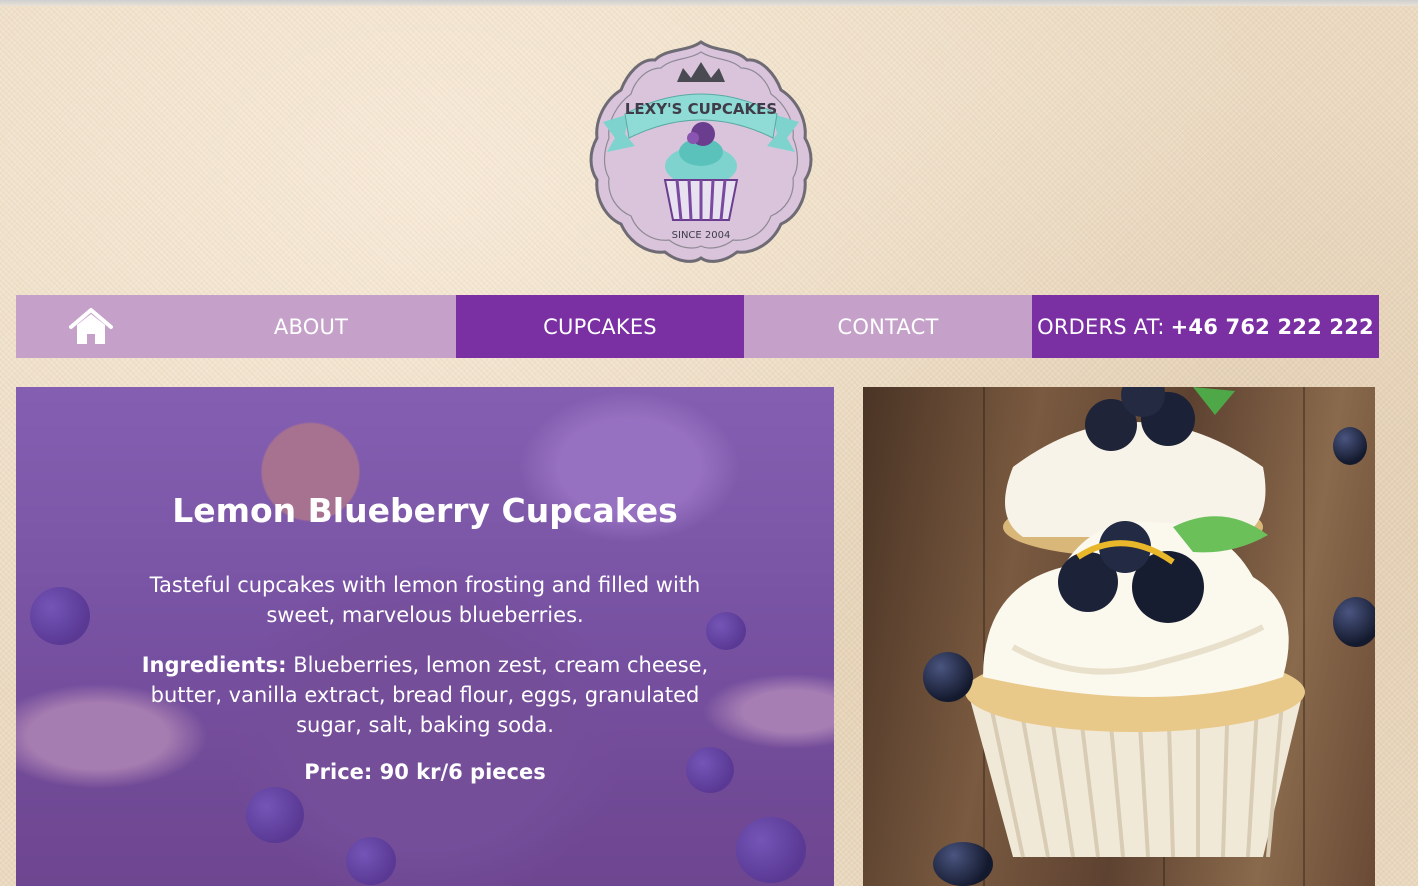  What do you see at coordinates (1272, 327) in the screenshot?
I see `orders-phone: +46 762 222 222` at bounding box center [1272, 327].